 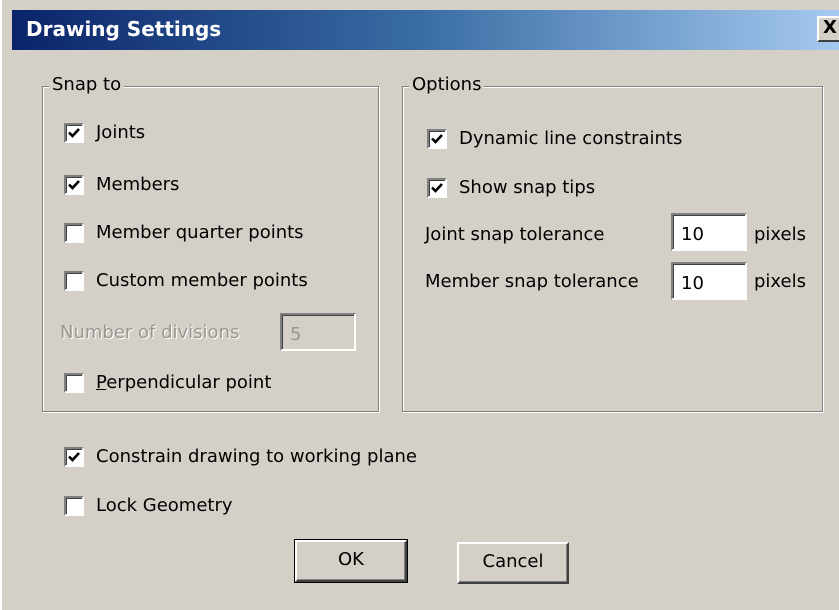 What do you see at coordinates (124, 29) in the screenshot?
I see `dialog-title: Drawing Settings` at bounding box center [124, 29].